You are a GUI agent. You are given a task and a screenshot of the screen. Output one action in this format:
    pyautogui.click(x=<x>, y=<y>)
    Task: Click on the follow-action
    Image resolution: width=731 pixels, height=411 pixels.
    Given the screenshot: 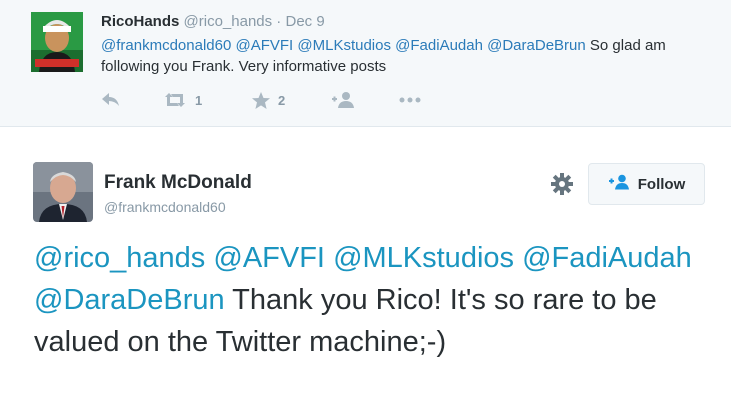 What is the action you would take?
    pyautogui.click(x=343, y=100)
    